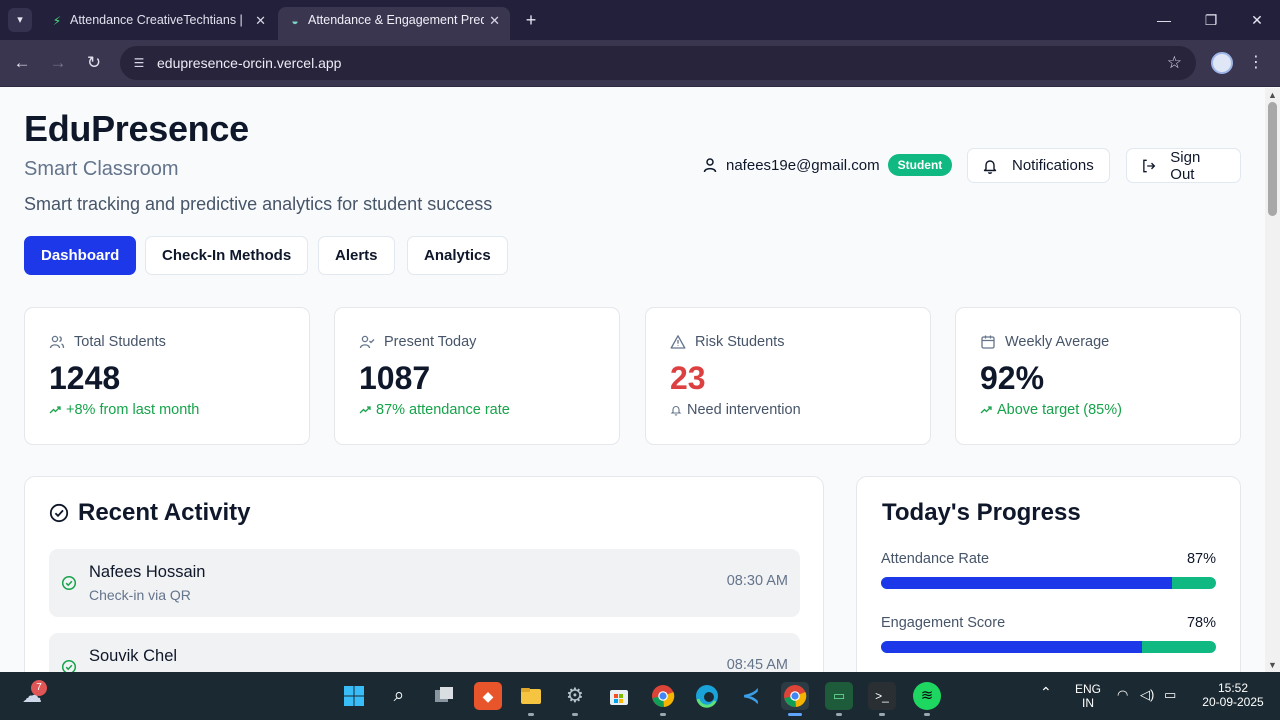  Describe the element at coordinates (85, 378) in the screenshot. I see `stat-value: 1248` at that location.